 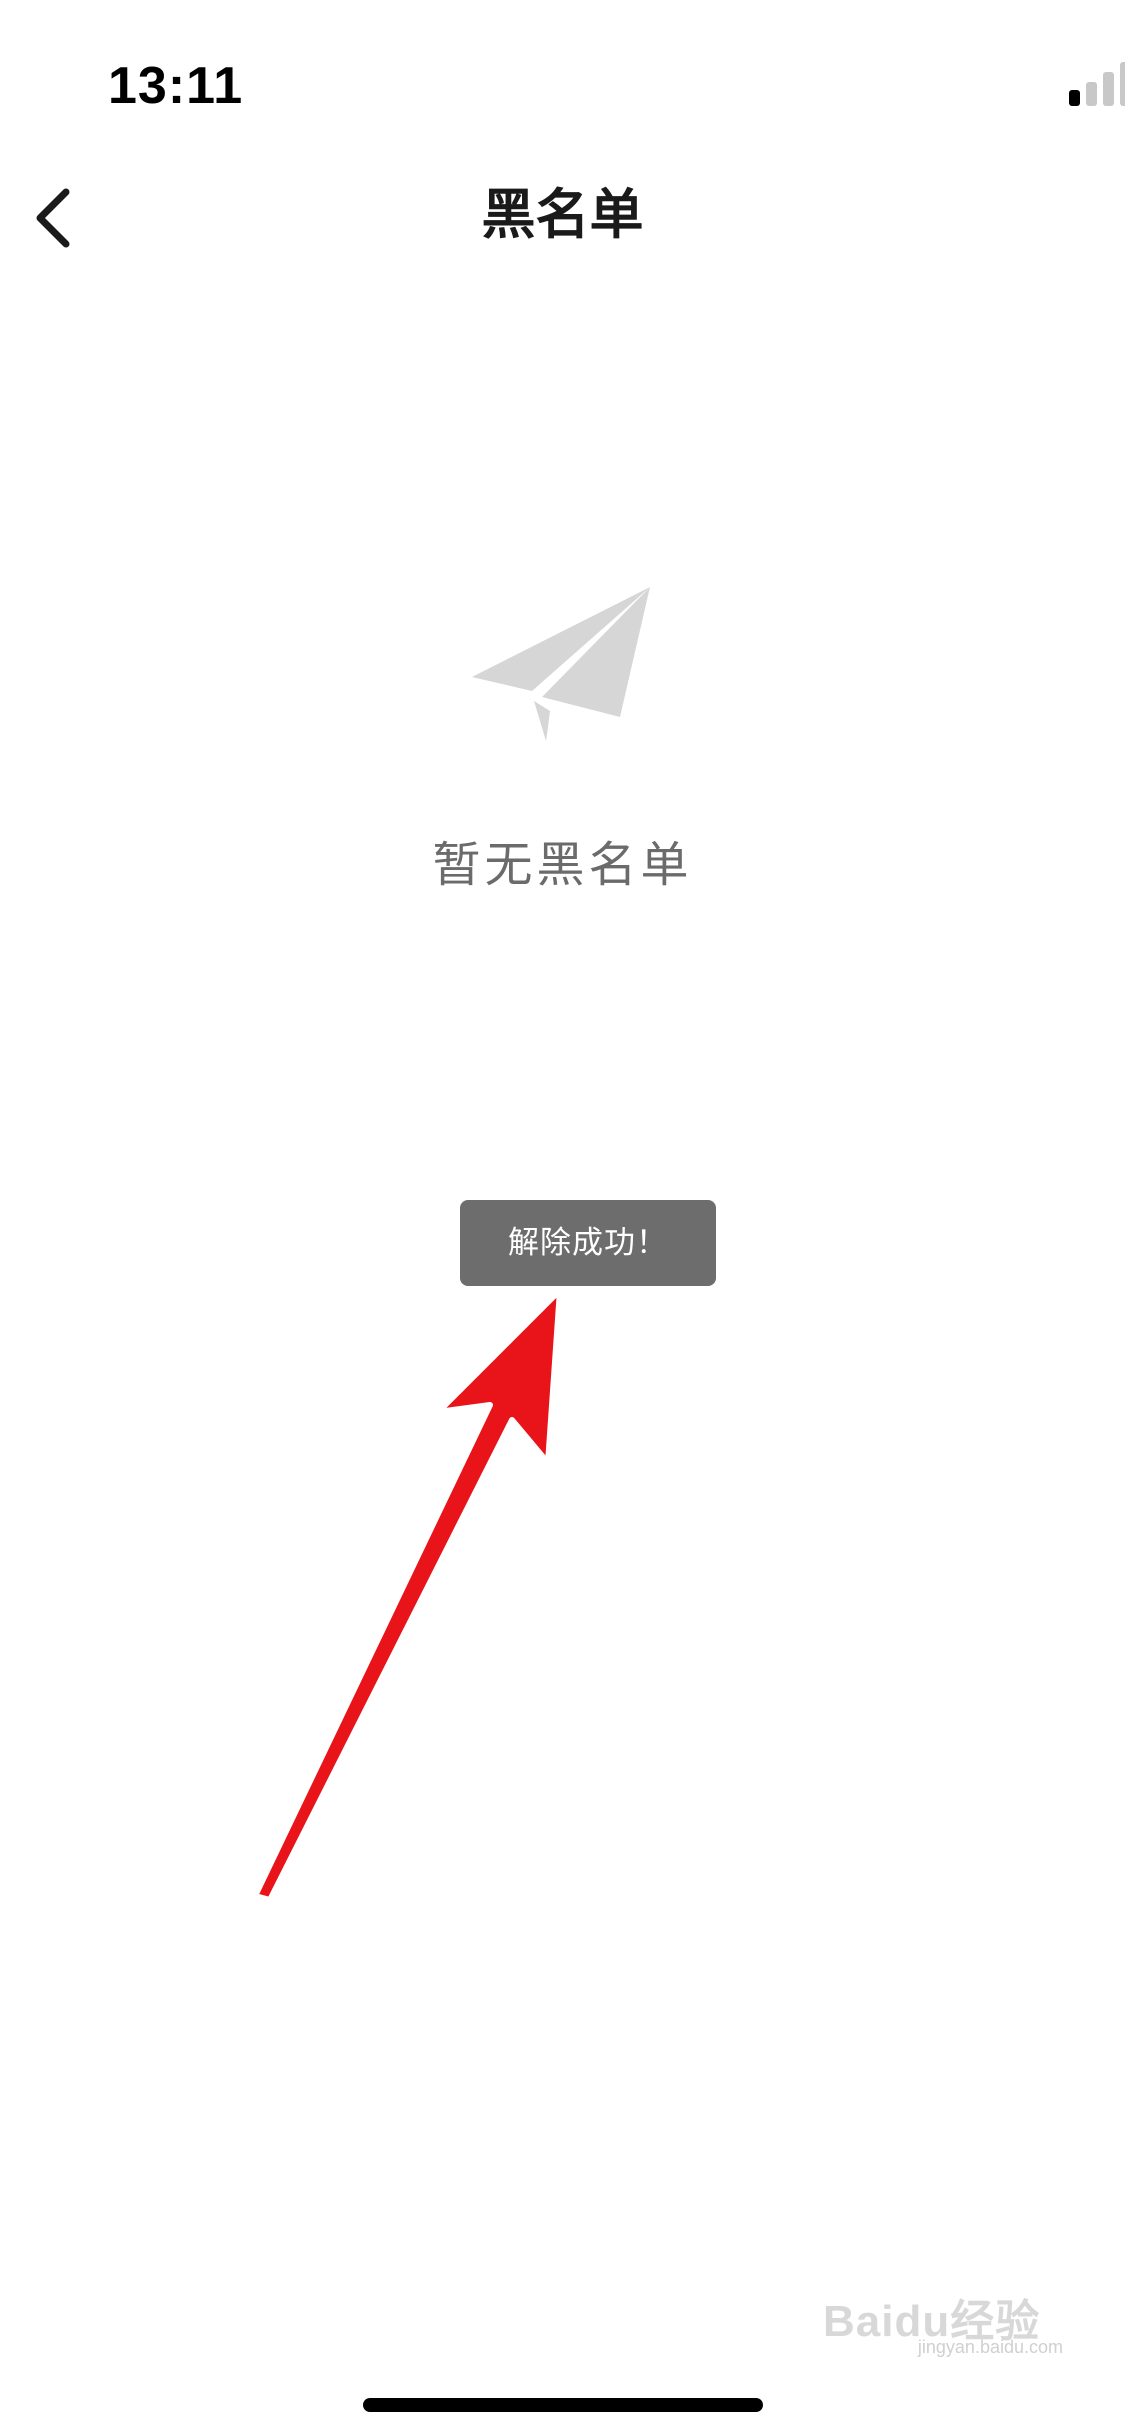 I want to click on home-indicator, so click(x=563, y=2405).